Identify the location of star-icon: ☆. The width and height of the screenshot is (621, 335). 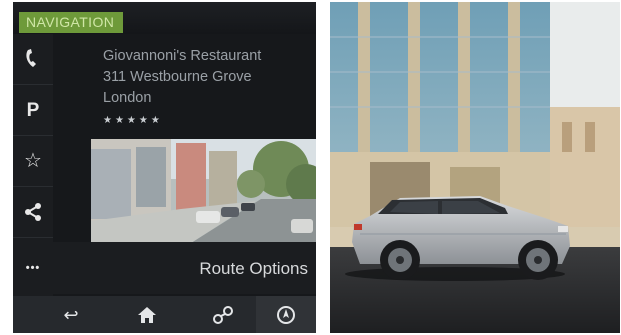
(33, 161).